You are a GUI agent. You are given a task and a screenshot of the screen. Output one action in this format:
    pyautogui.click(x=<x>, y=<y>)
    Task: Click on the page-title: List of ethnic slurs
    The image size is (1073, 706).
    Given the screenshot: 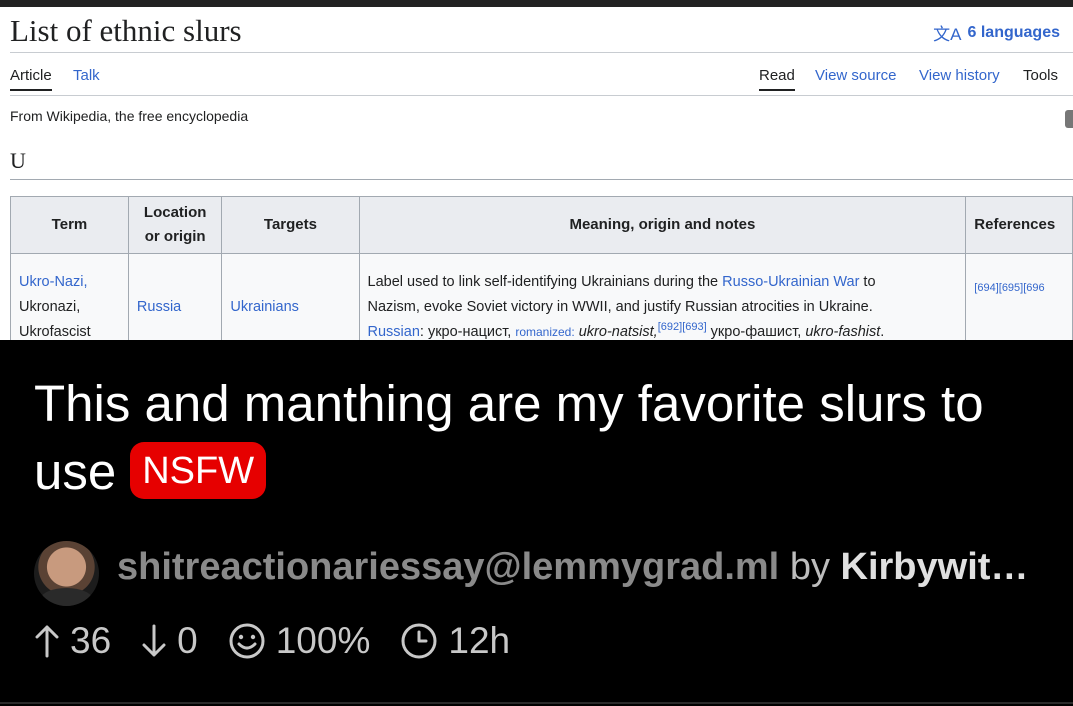 What is the action you would take?
    pyautogui.click(x=126, y=30)
    